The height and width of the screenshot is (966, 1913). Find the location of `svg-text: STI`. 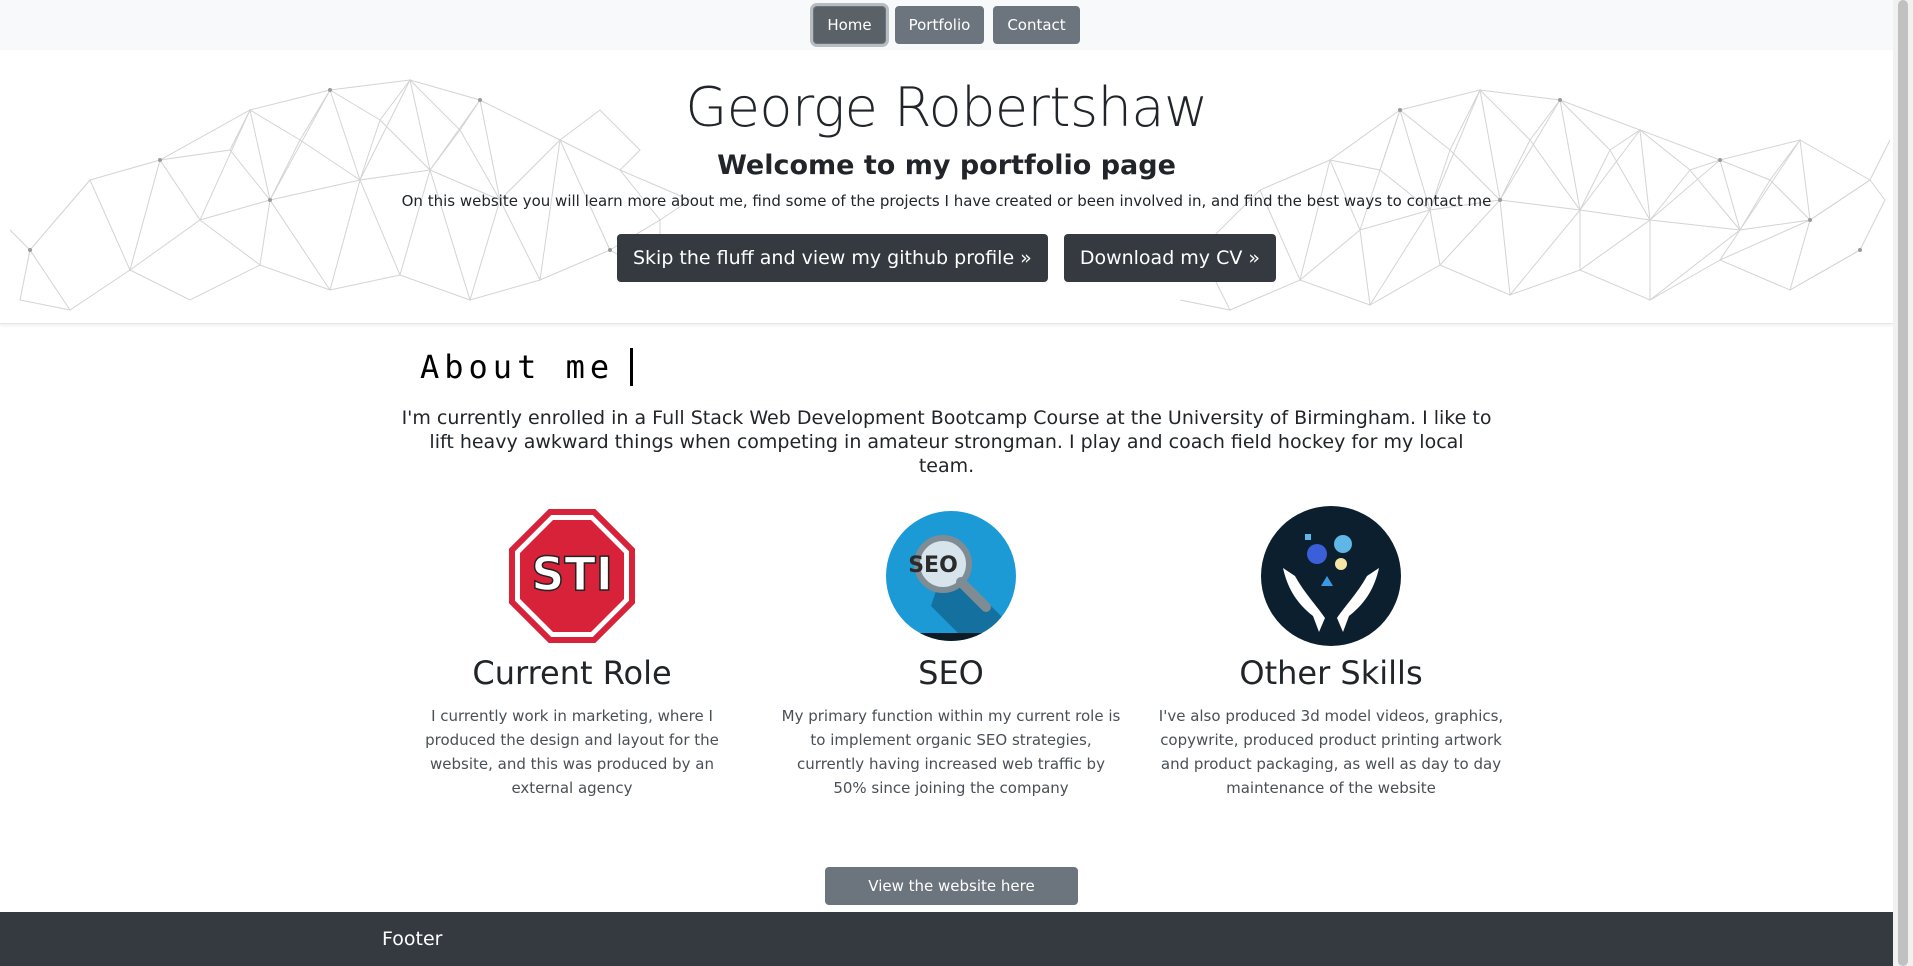

svg-text: STI is located at coordinates (572, 574).